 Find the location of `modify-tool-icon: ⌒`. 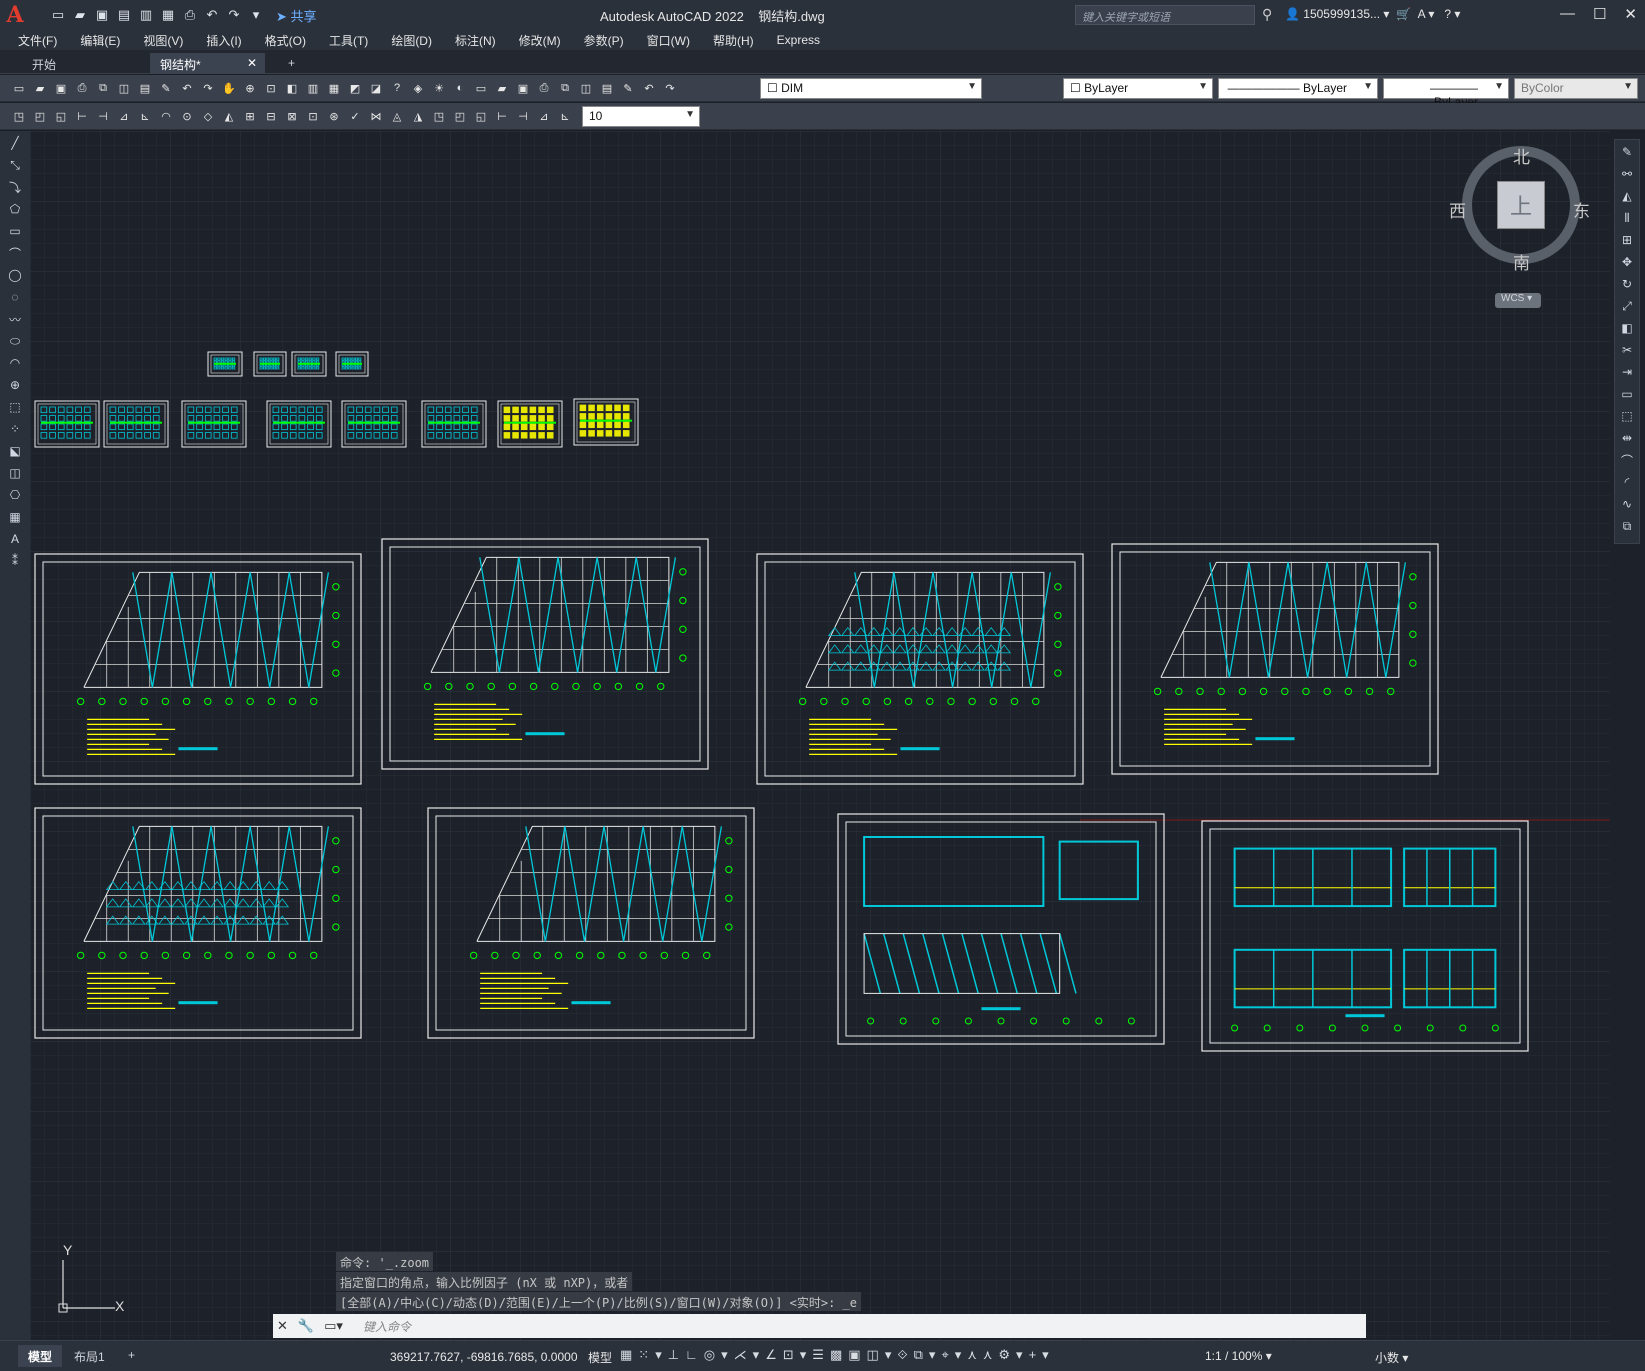

modify-tool-icon: ⌒ is located at coordinates (1627, 460).